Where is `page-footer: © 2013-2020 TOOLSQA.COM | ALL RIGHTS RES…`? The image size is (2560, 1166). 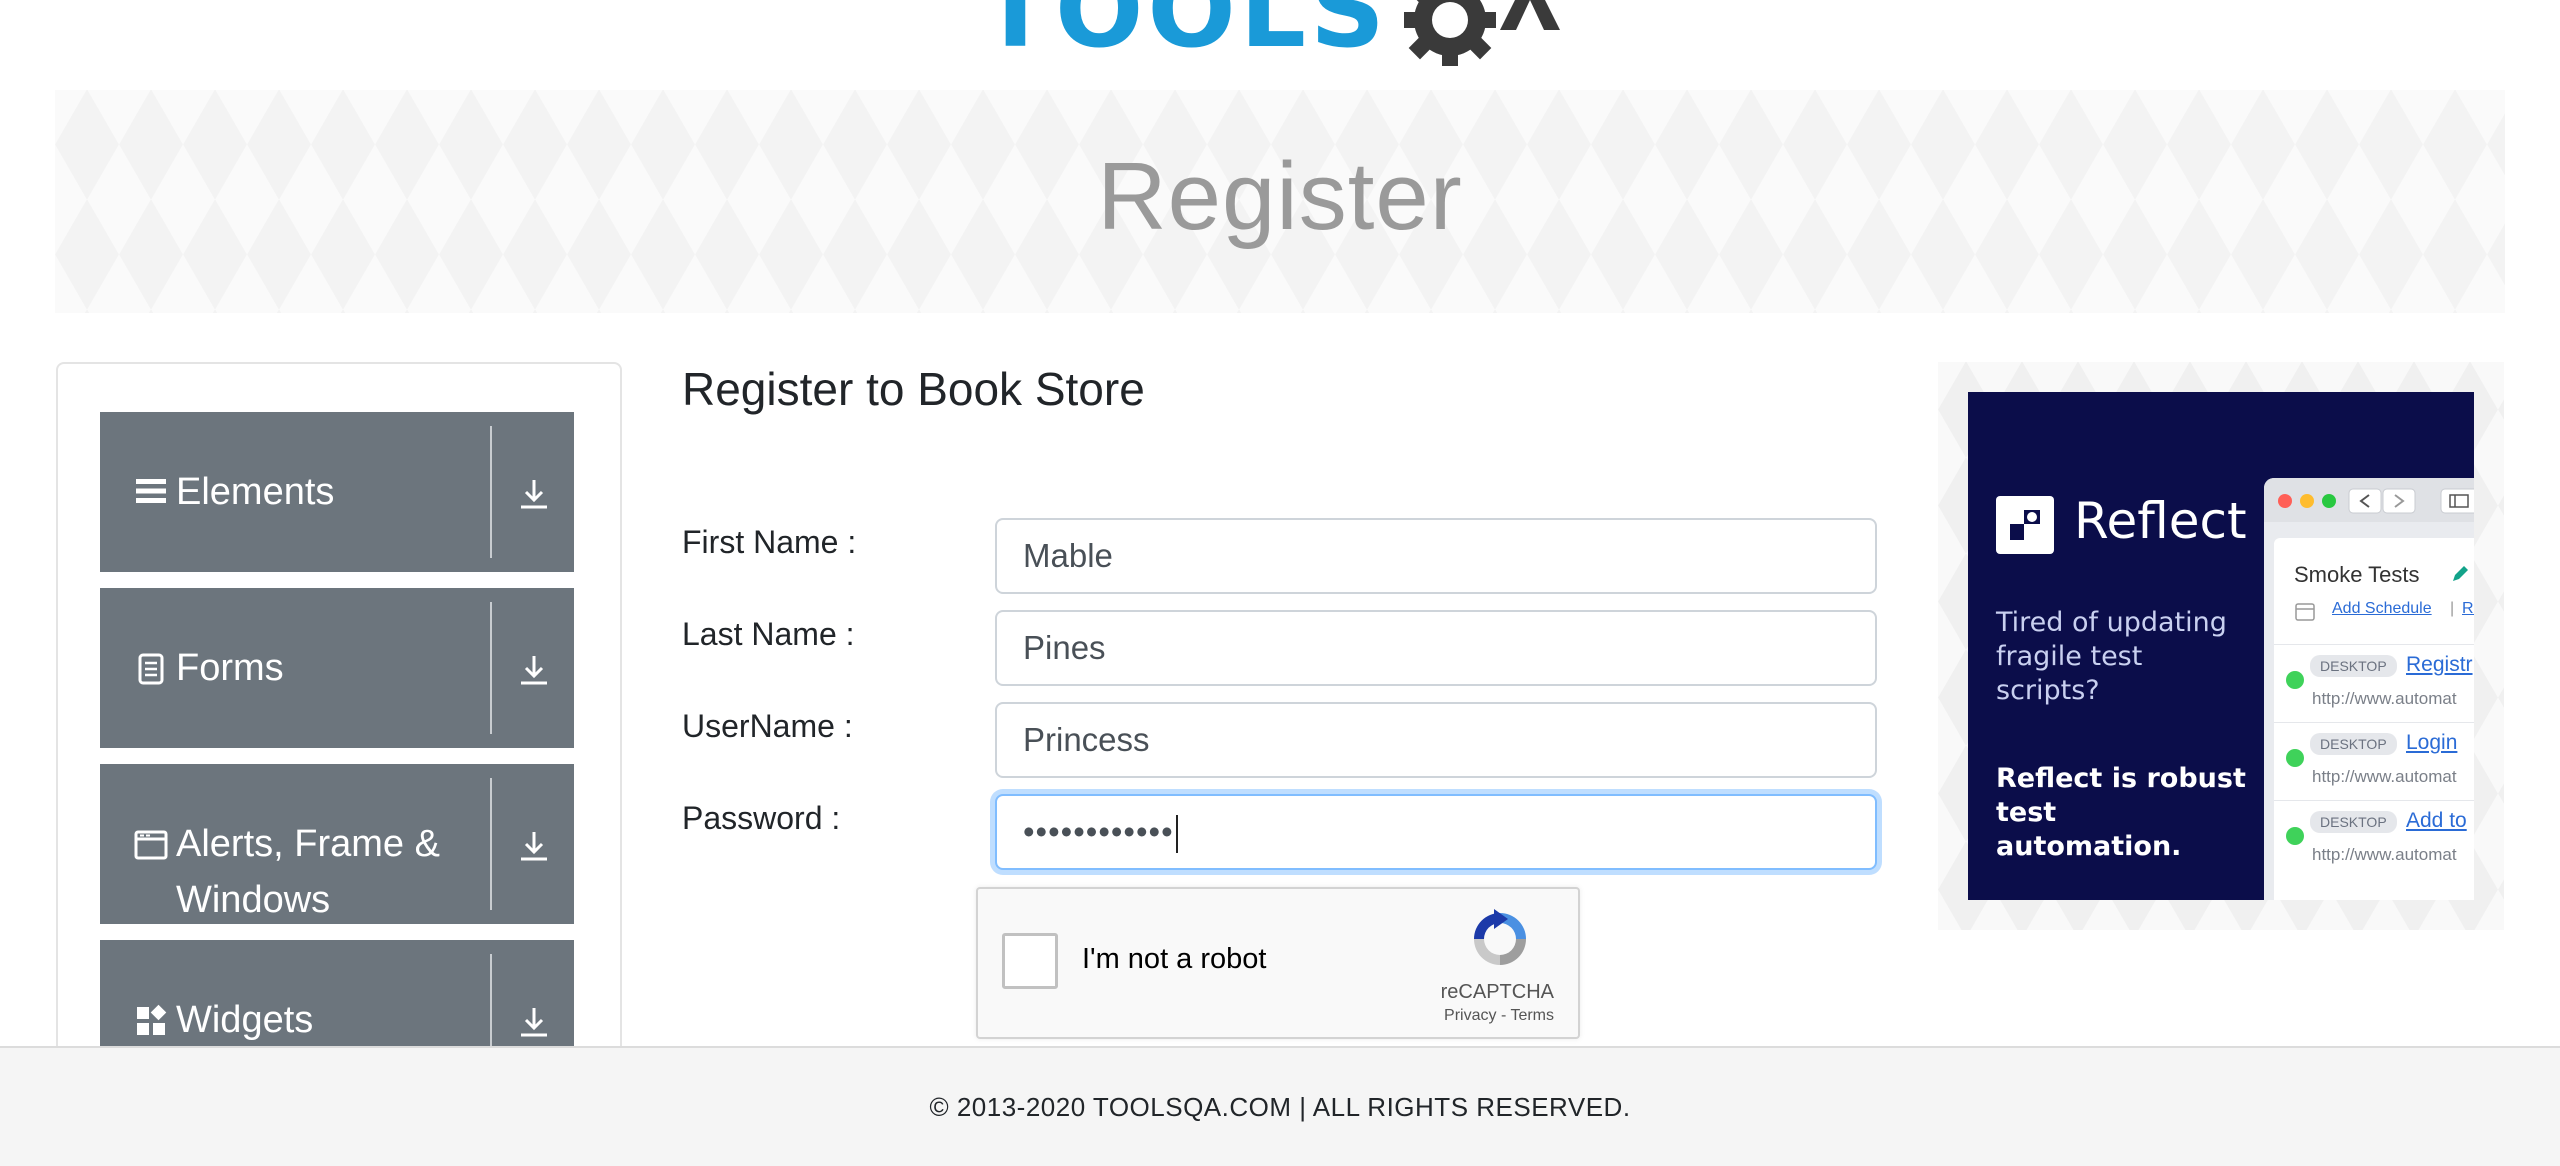
page-footer: © 2013-2020 TOOLSQA.COM | ALL RIGHTS RES… is located at coordinates (1280, 1106).